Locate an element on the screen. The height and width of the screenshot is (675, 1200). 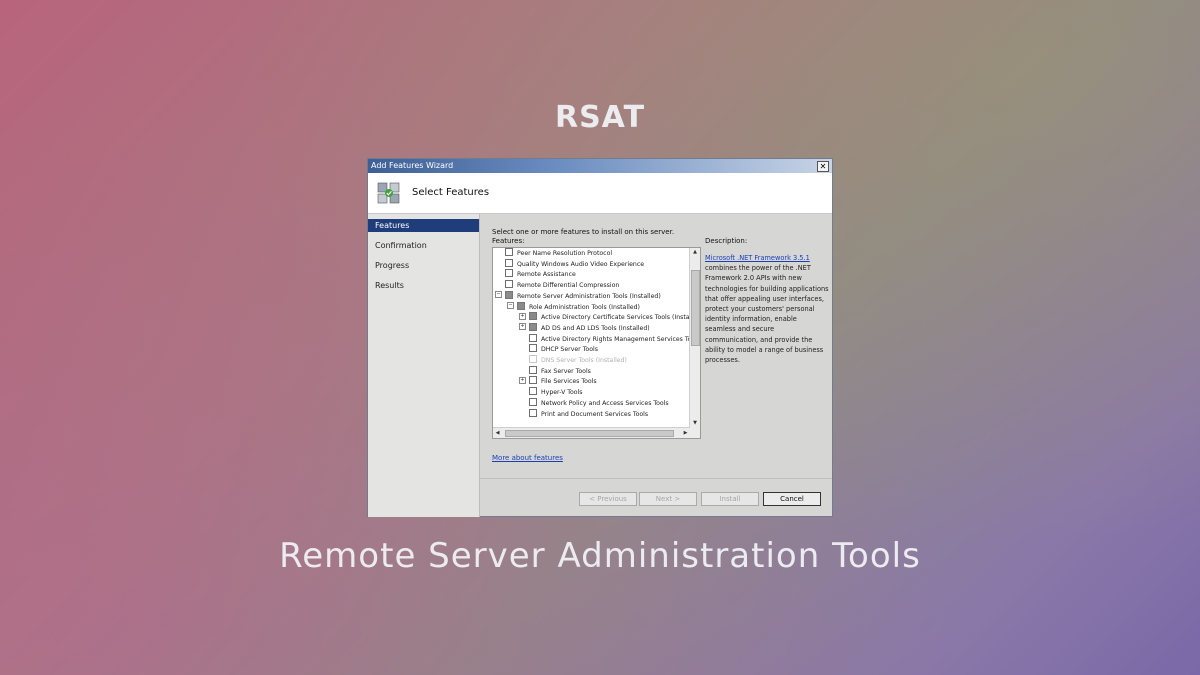
vertical-scroll-thumb is located at coordinates (695, 308).